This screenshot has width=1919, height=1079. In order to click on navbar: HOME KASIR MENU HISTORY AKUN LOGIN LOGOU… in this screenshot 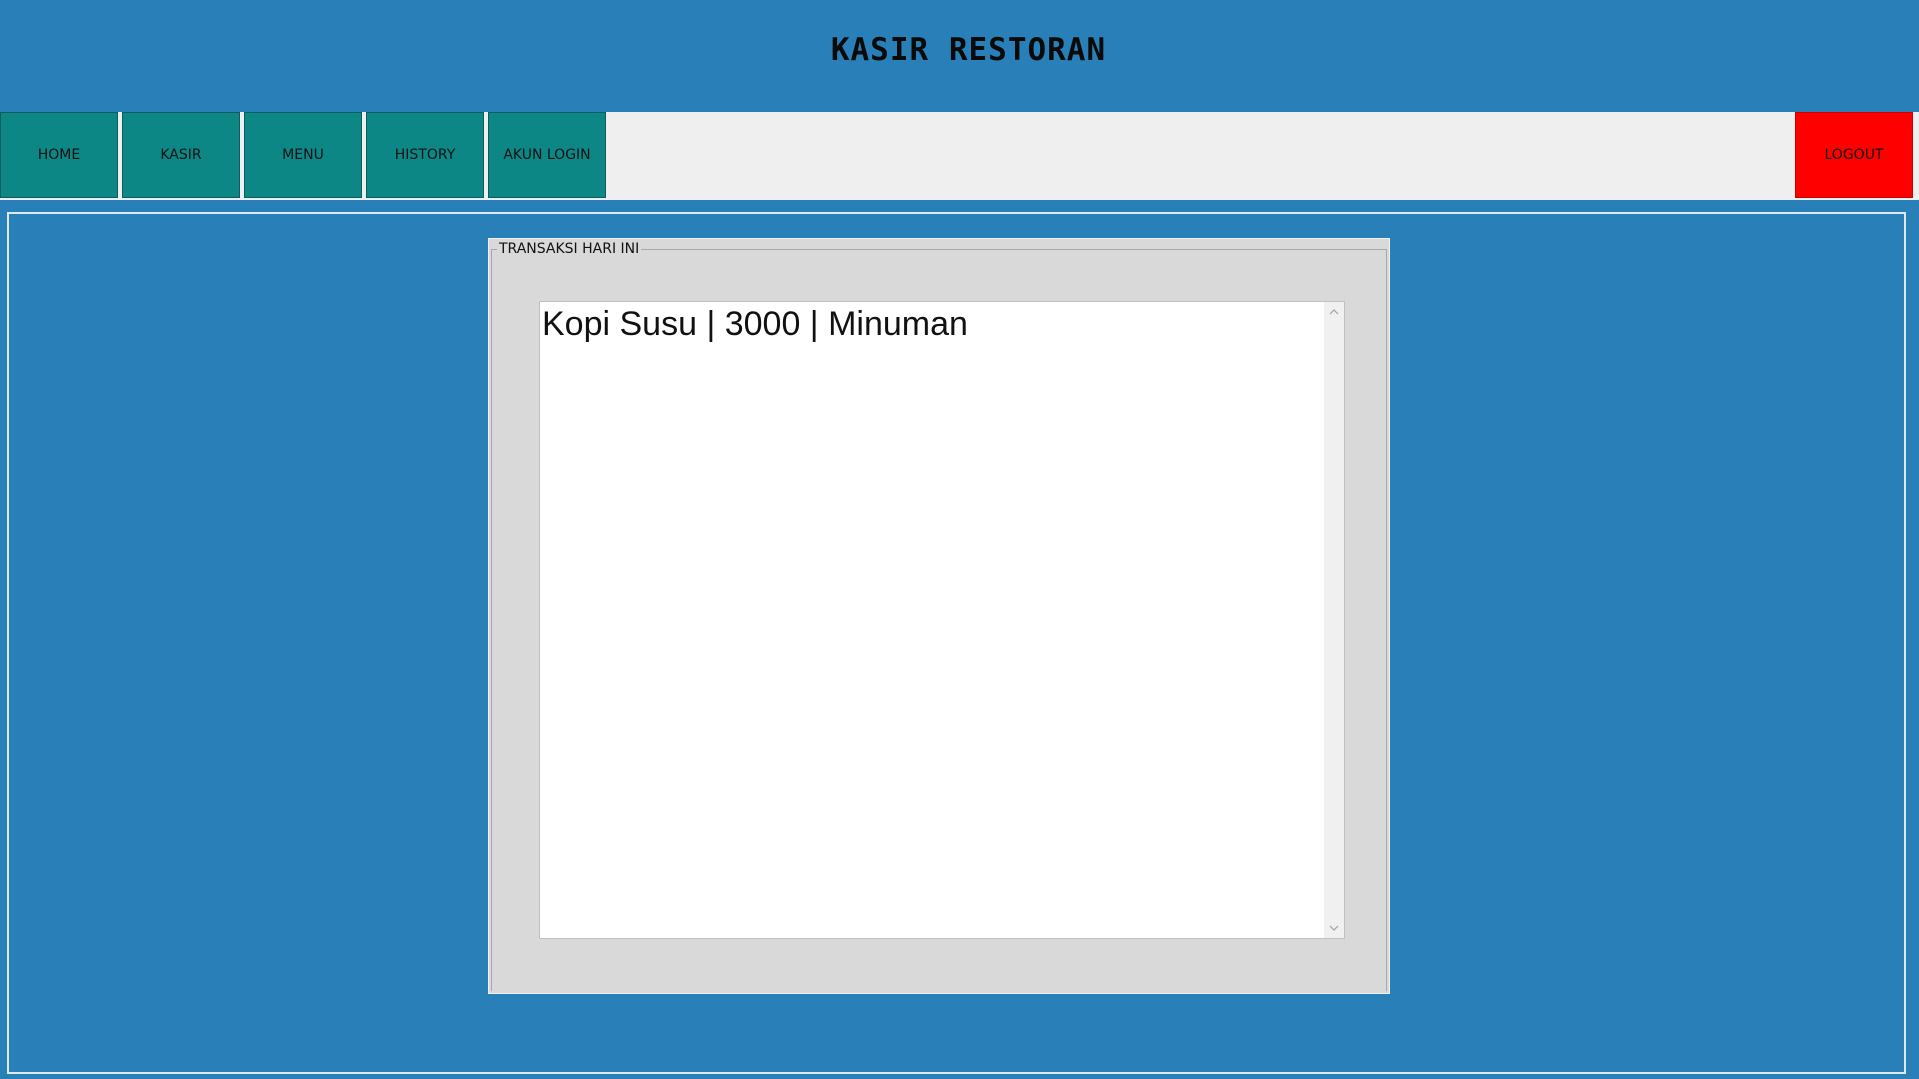, I will do `click(959, 156)`.